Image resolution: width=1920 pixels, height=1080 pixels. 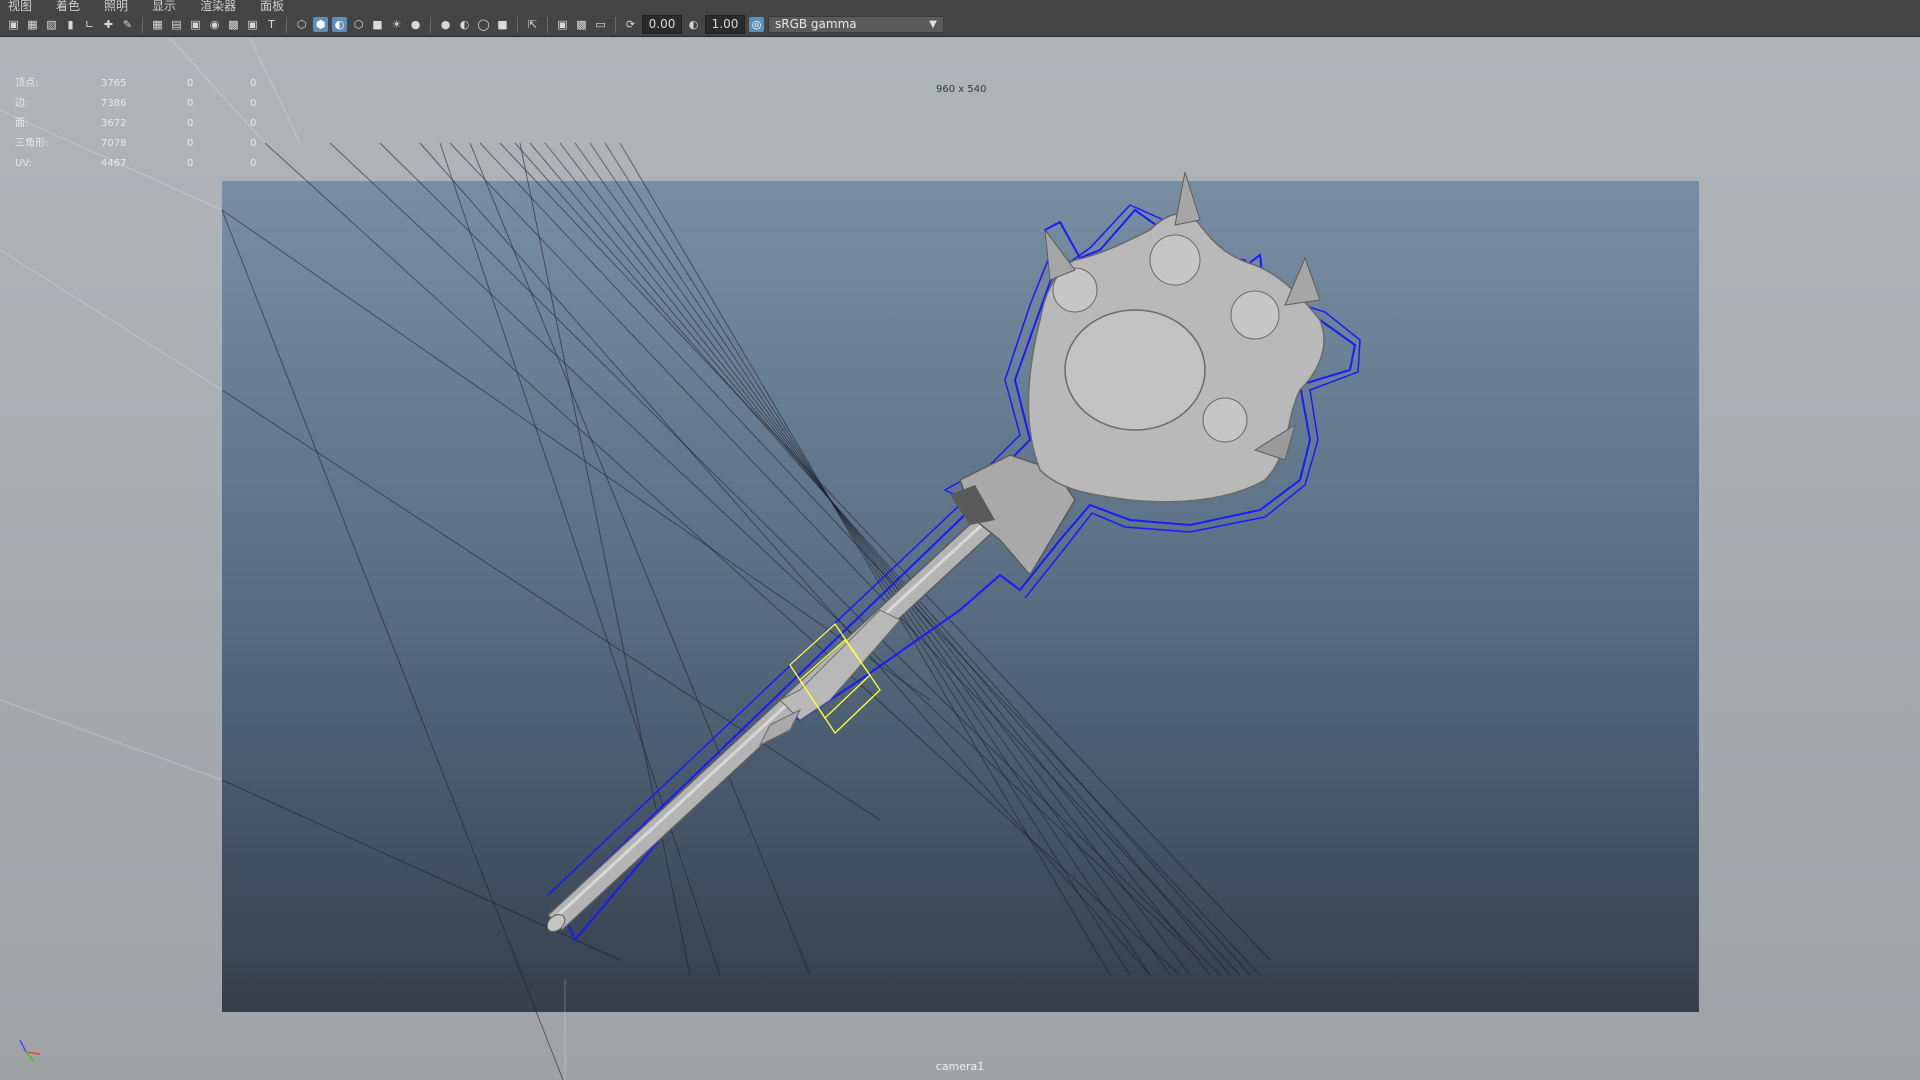 I want to click on camera-name-label: camera1, so click(x=960, y=1066).